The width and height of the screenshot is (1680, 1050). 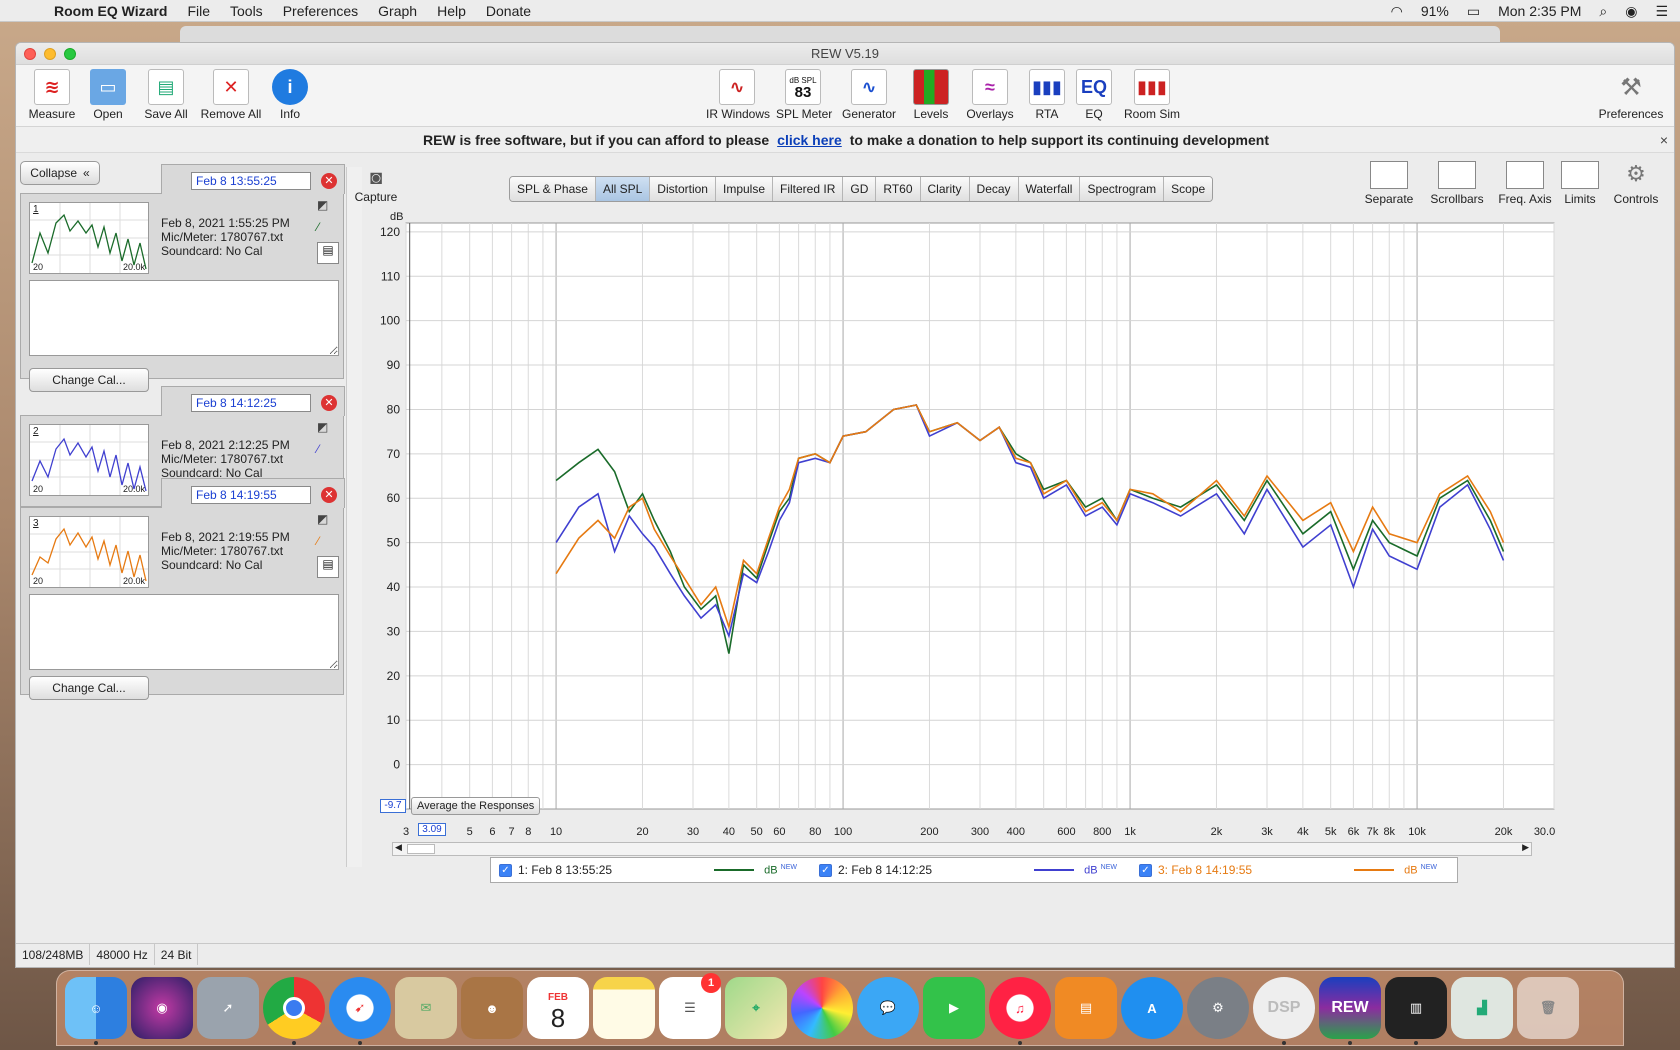 What do you see at coordinates (1661, 11) in the screenshot?
I see `notification-center-icon: ☰` at bounding box center [1661, 11].